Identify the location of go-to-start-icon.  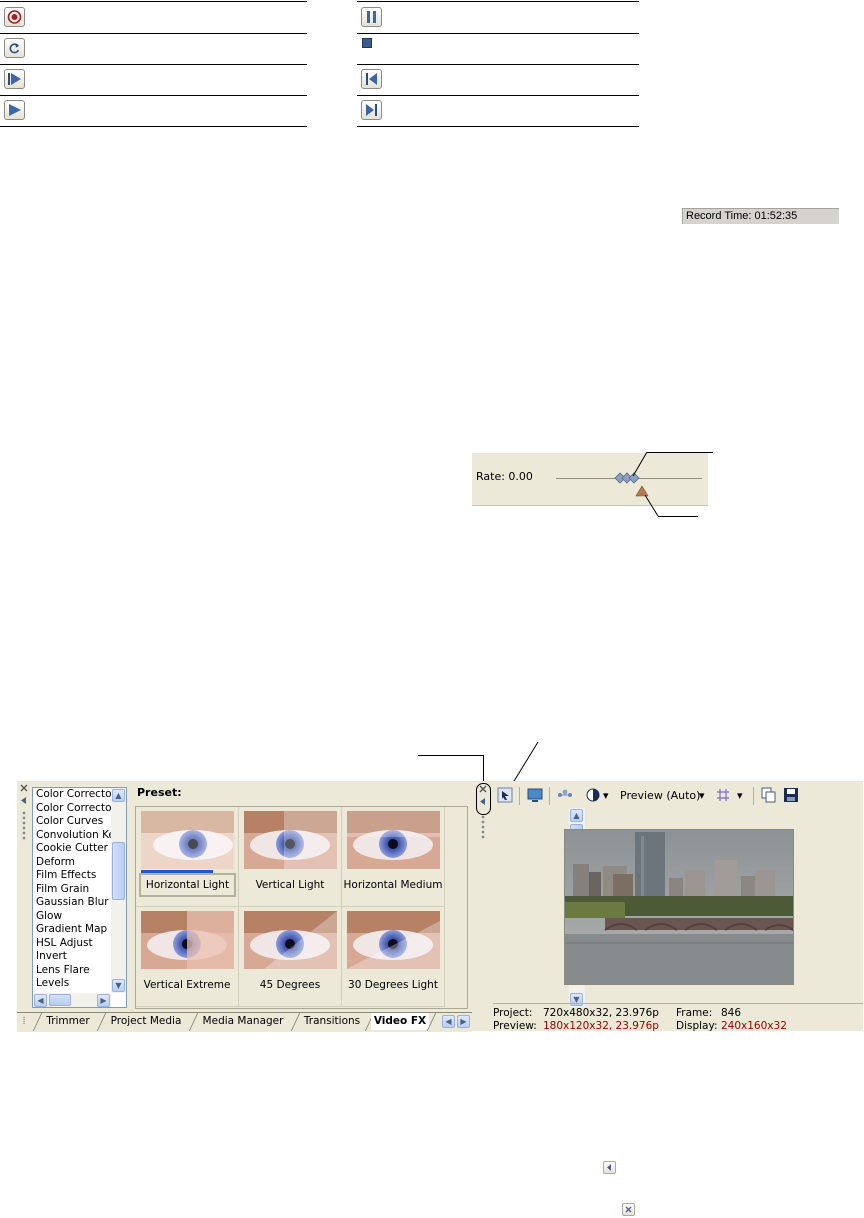
(371, 79).